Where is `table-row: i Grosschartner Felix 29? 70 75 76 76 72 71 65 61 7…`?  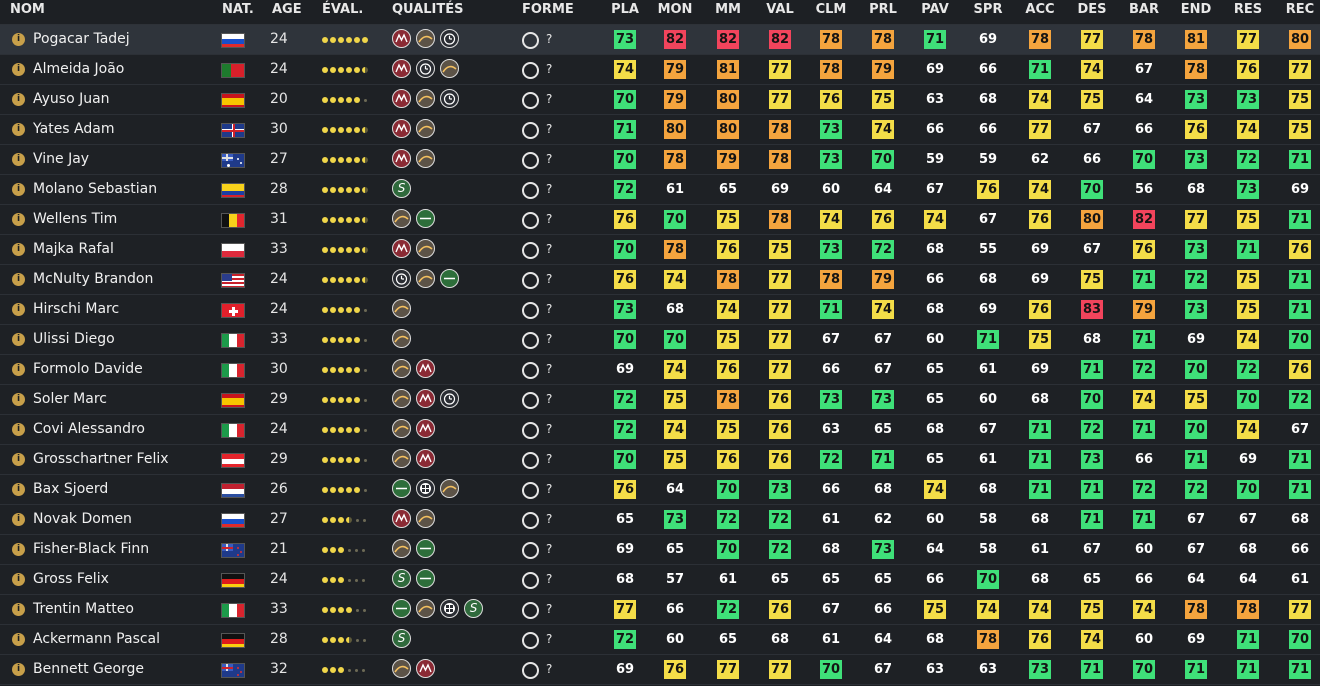
table-row: i Grosschartner Felix 29? 70 75 76 76 72 71 65 61 7… is located at coordinates (660, 460).